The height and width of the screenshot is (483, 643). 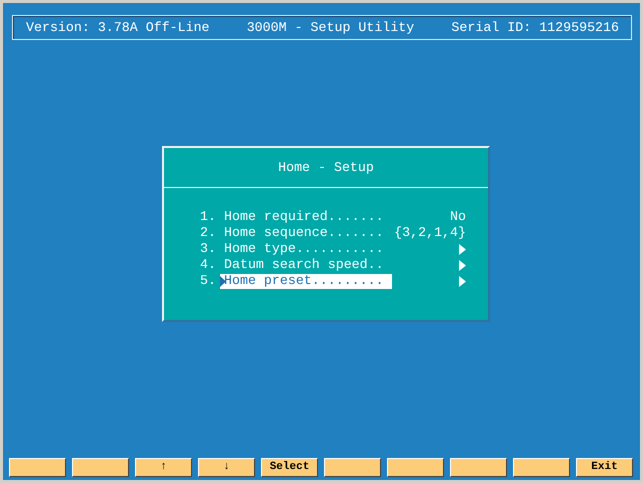 What do you see at coordinates (458, 217) in the screenshot?
I see `item-value: No` at bounding box center [458, 217].